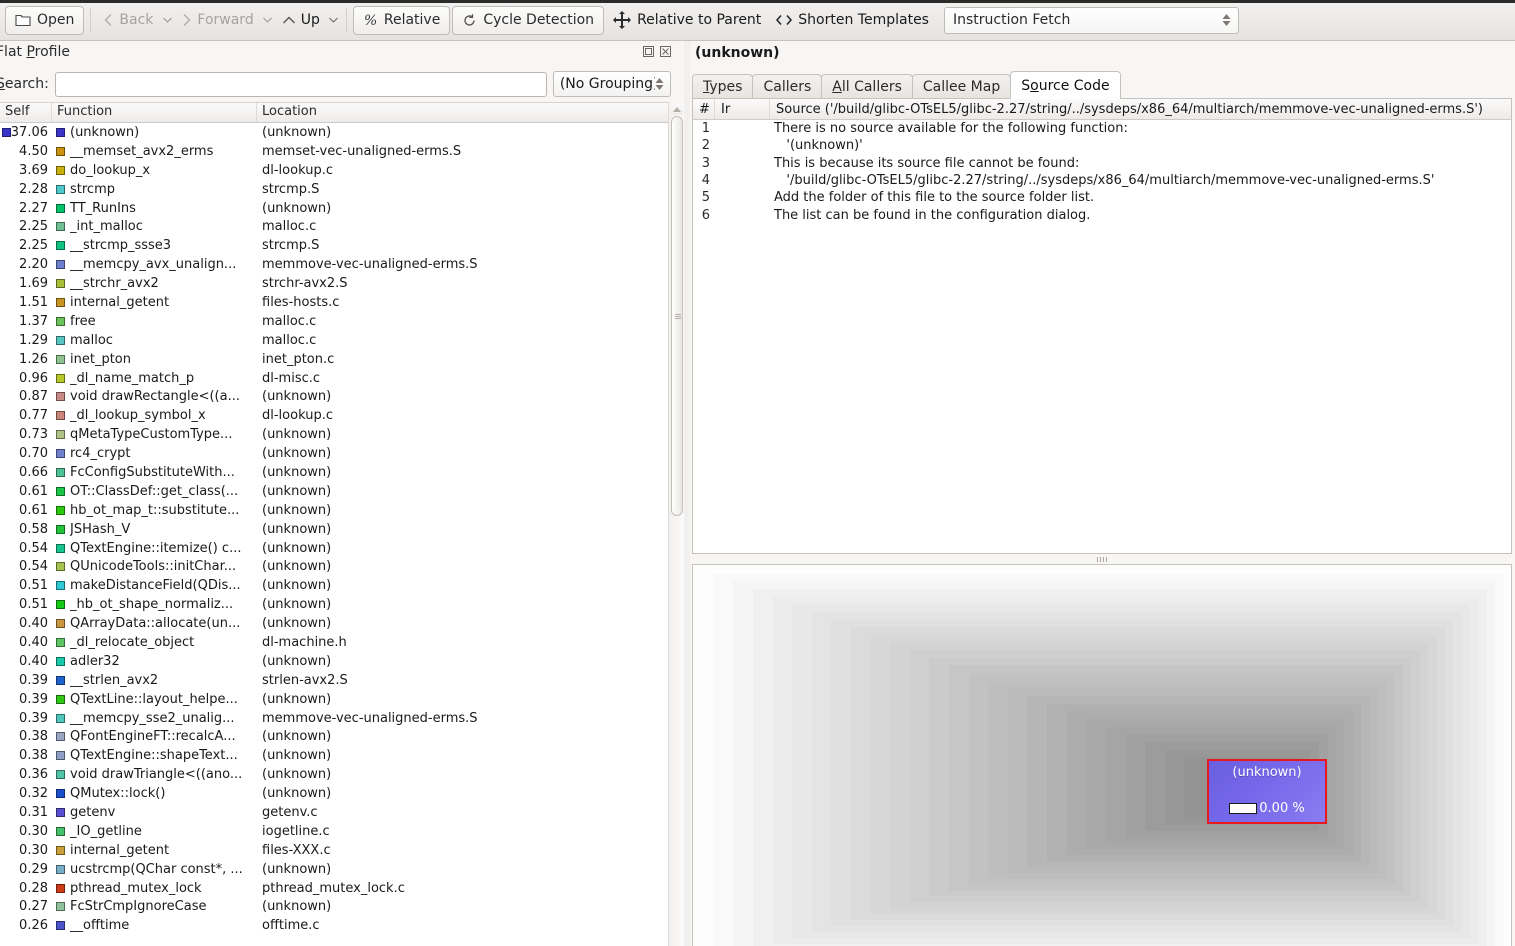 The width and height of the screenshot is (1515, 946). Describe the element at coordinates (342, 491) in the screenshot. I see `table-row: 0.61 OT::ClassDef::get_class(... (unknown)` at that location.